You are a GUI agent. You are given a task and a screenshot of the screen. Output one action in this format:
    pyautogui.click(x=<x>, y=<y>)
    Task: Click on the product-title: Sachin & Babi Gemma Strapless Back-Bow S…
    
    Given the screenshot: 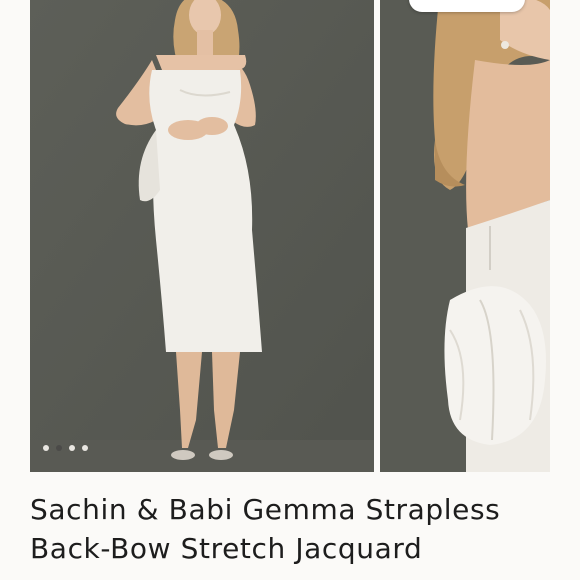 What is the action you would take?
    pyautogui.click(x=265, y=529)
    